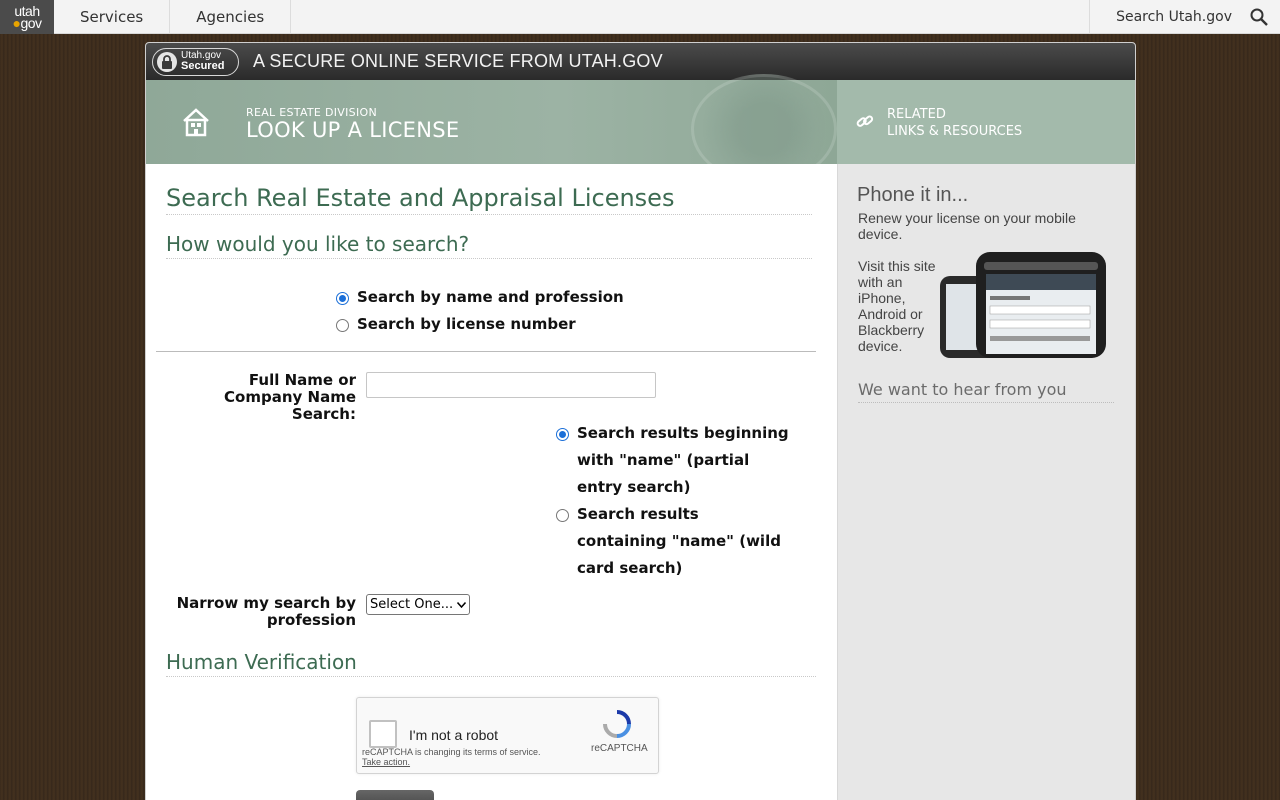 The height and width of the screenshot is (800, 1280). I want to click on banner-title: LOOK UP A LICENSE, so click(353, 130).